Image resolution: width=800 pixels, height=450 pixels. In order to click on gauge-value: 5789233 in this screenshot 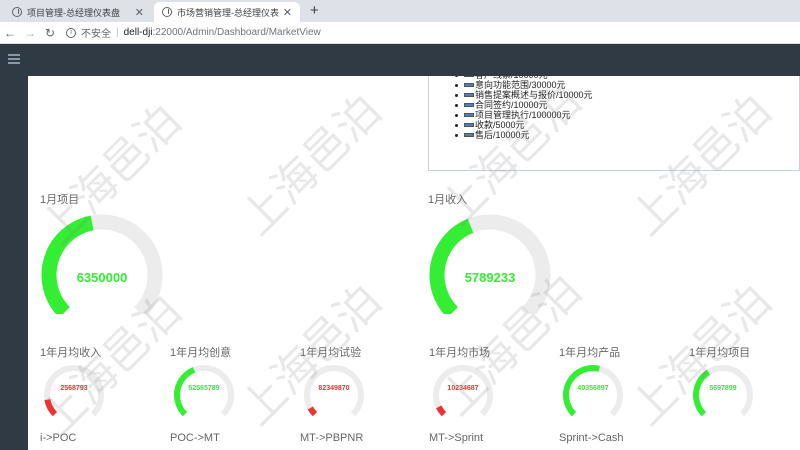, I will do `click(490, 277)`.